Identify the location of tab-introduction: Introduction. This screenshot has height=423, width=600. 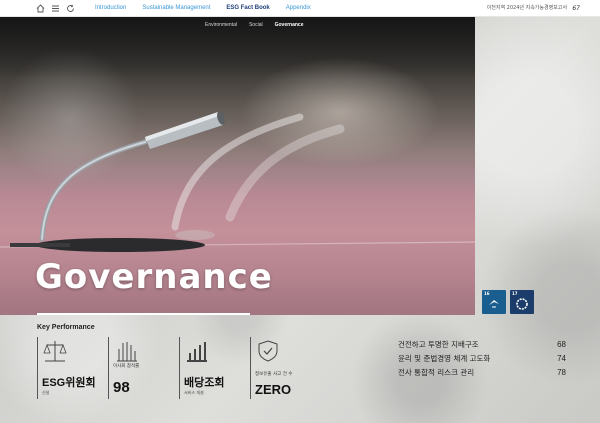
(110, 8).